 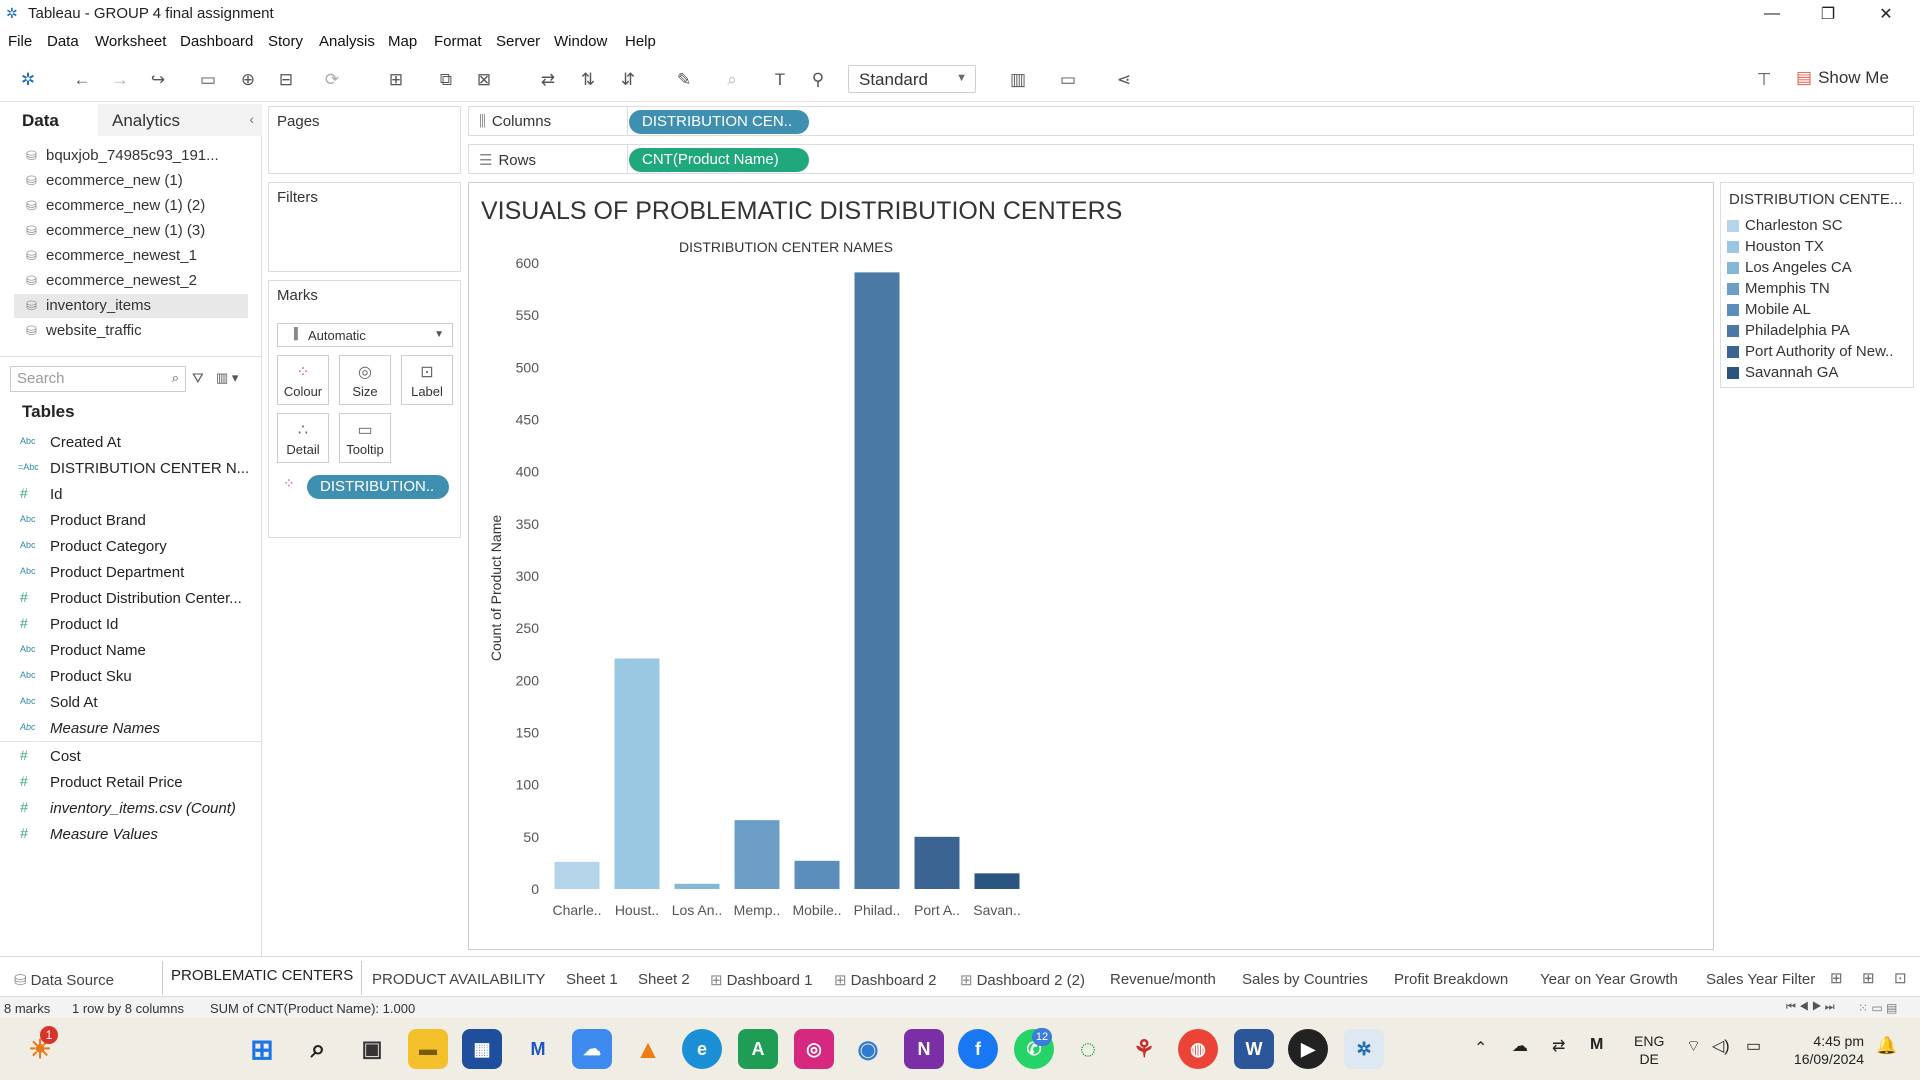 What do you see at coordinates (251, 119) in the screenshot?
I see `collapse-icon: ‹` at bounding box center [251, 119].